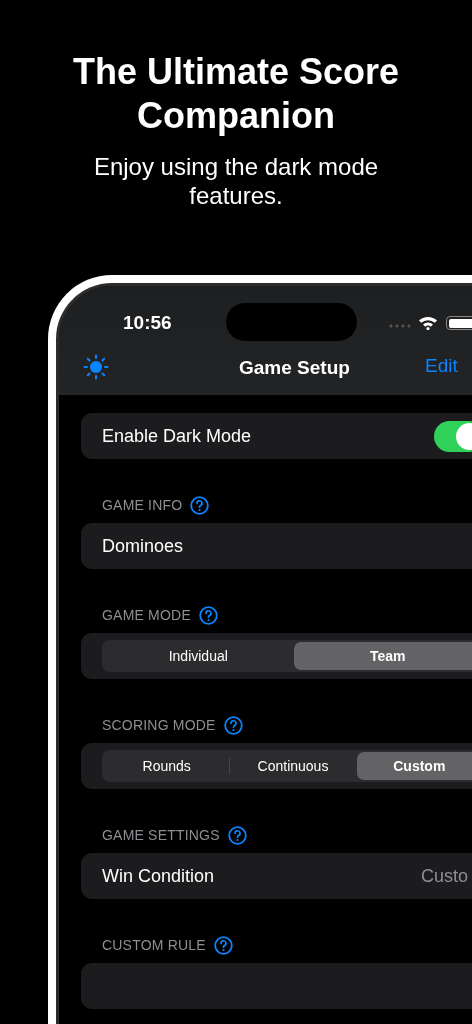  Describe the element at coordinates (236, 94) in the screenshot. I see `headline: The Ultimate Score Companion` at that location.